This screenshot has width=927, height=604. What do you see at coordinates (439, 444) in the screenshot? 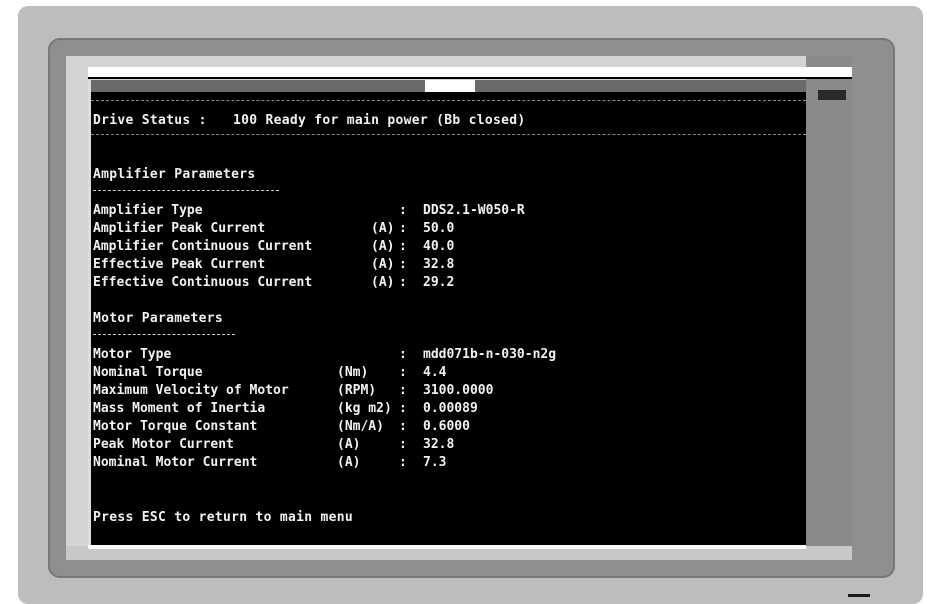
I see `motor-param-value: 32.8` at bounding box center [439, 444].